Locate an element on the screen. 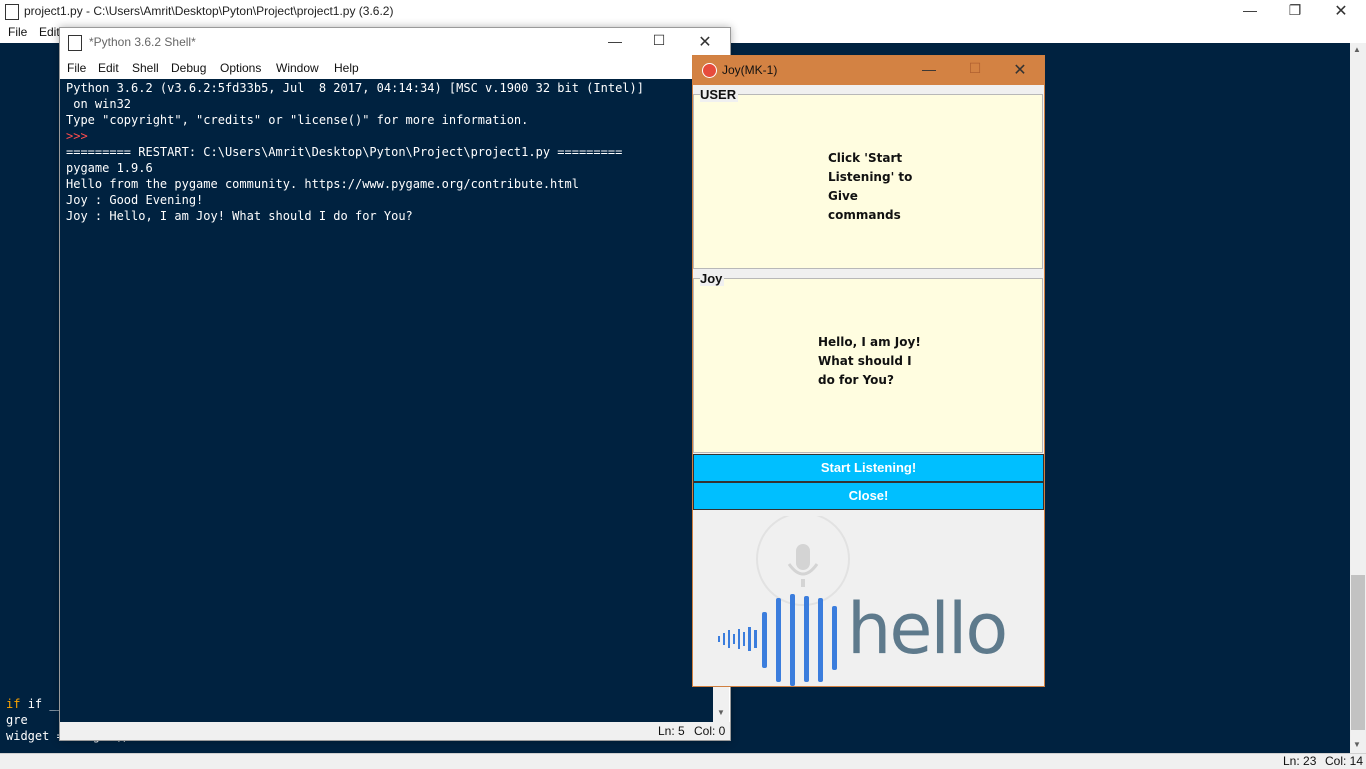  editor-scroll-thumb is located at coordinates (1358, 652).